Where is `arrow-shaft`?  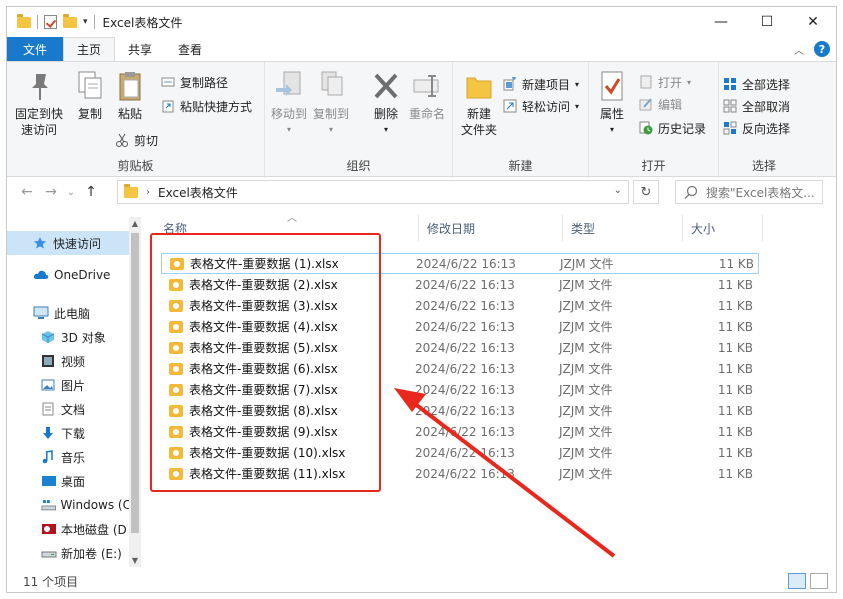 arrow-shaft is located at coordinates (512, 478).